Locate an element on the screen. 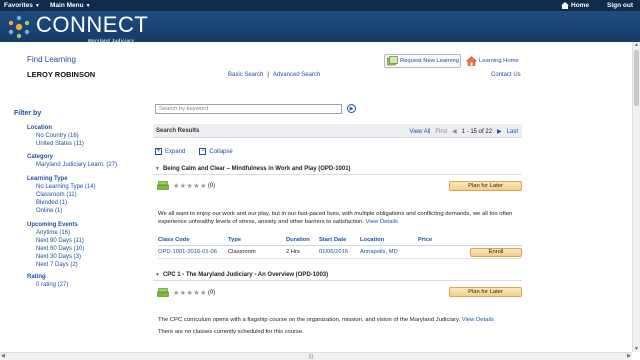 The width and height of the screenshot is (640, 360). rating-count: (0) is located at coordinates (211, 185).